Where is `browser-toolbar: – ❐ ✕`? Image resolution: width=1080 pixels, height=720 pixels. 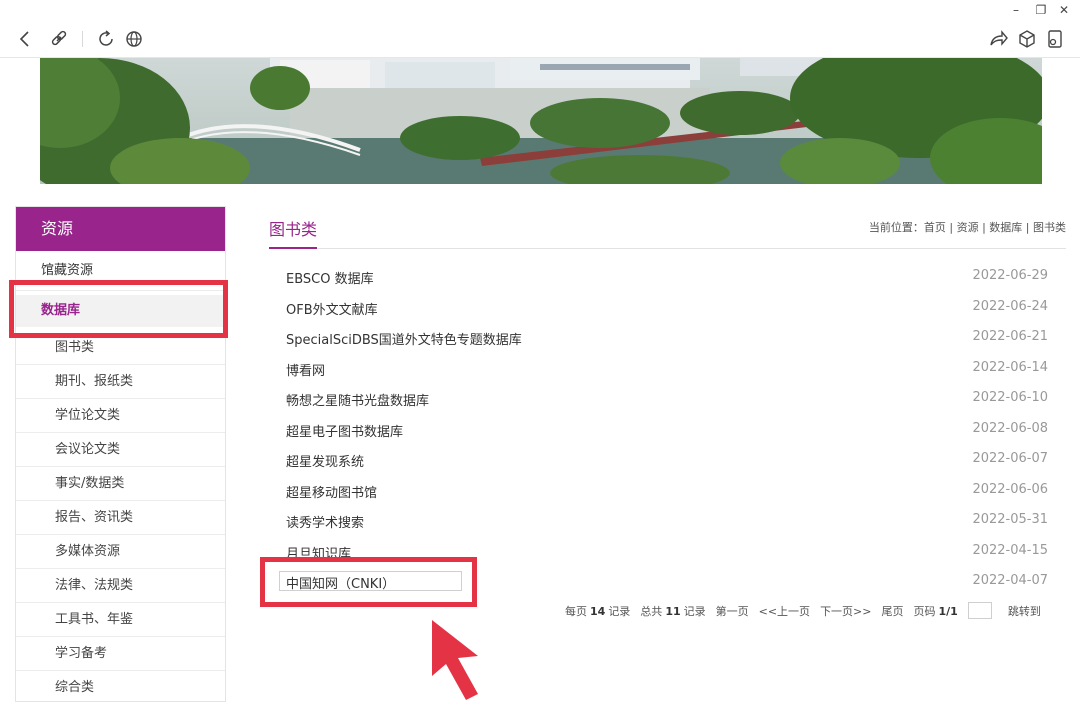 browser-toolbar: – ❐ ✕ is located at coordinates (540, 29).